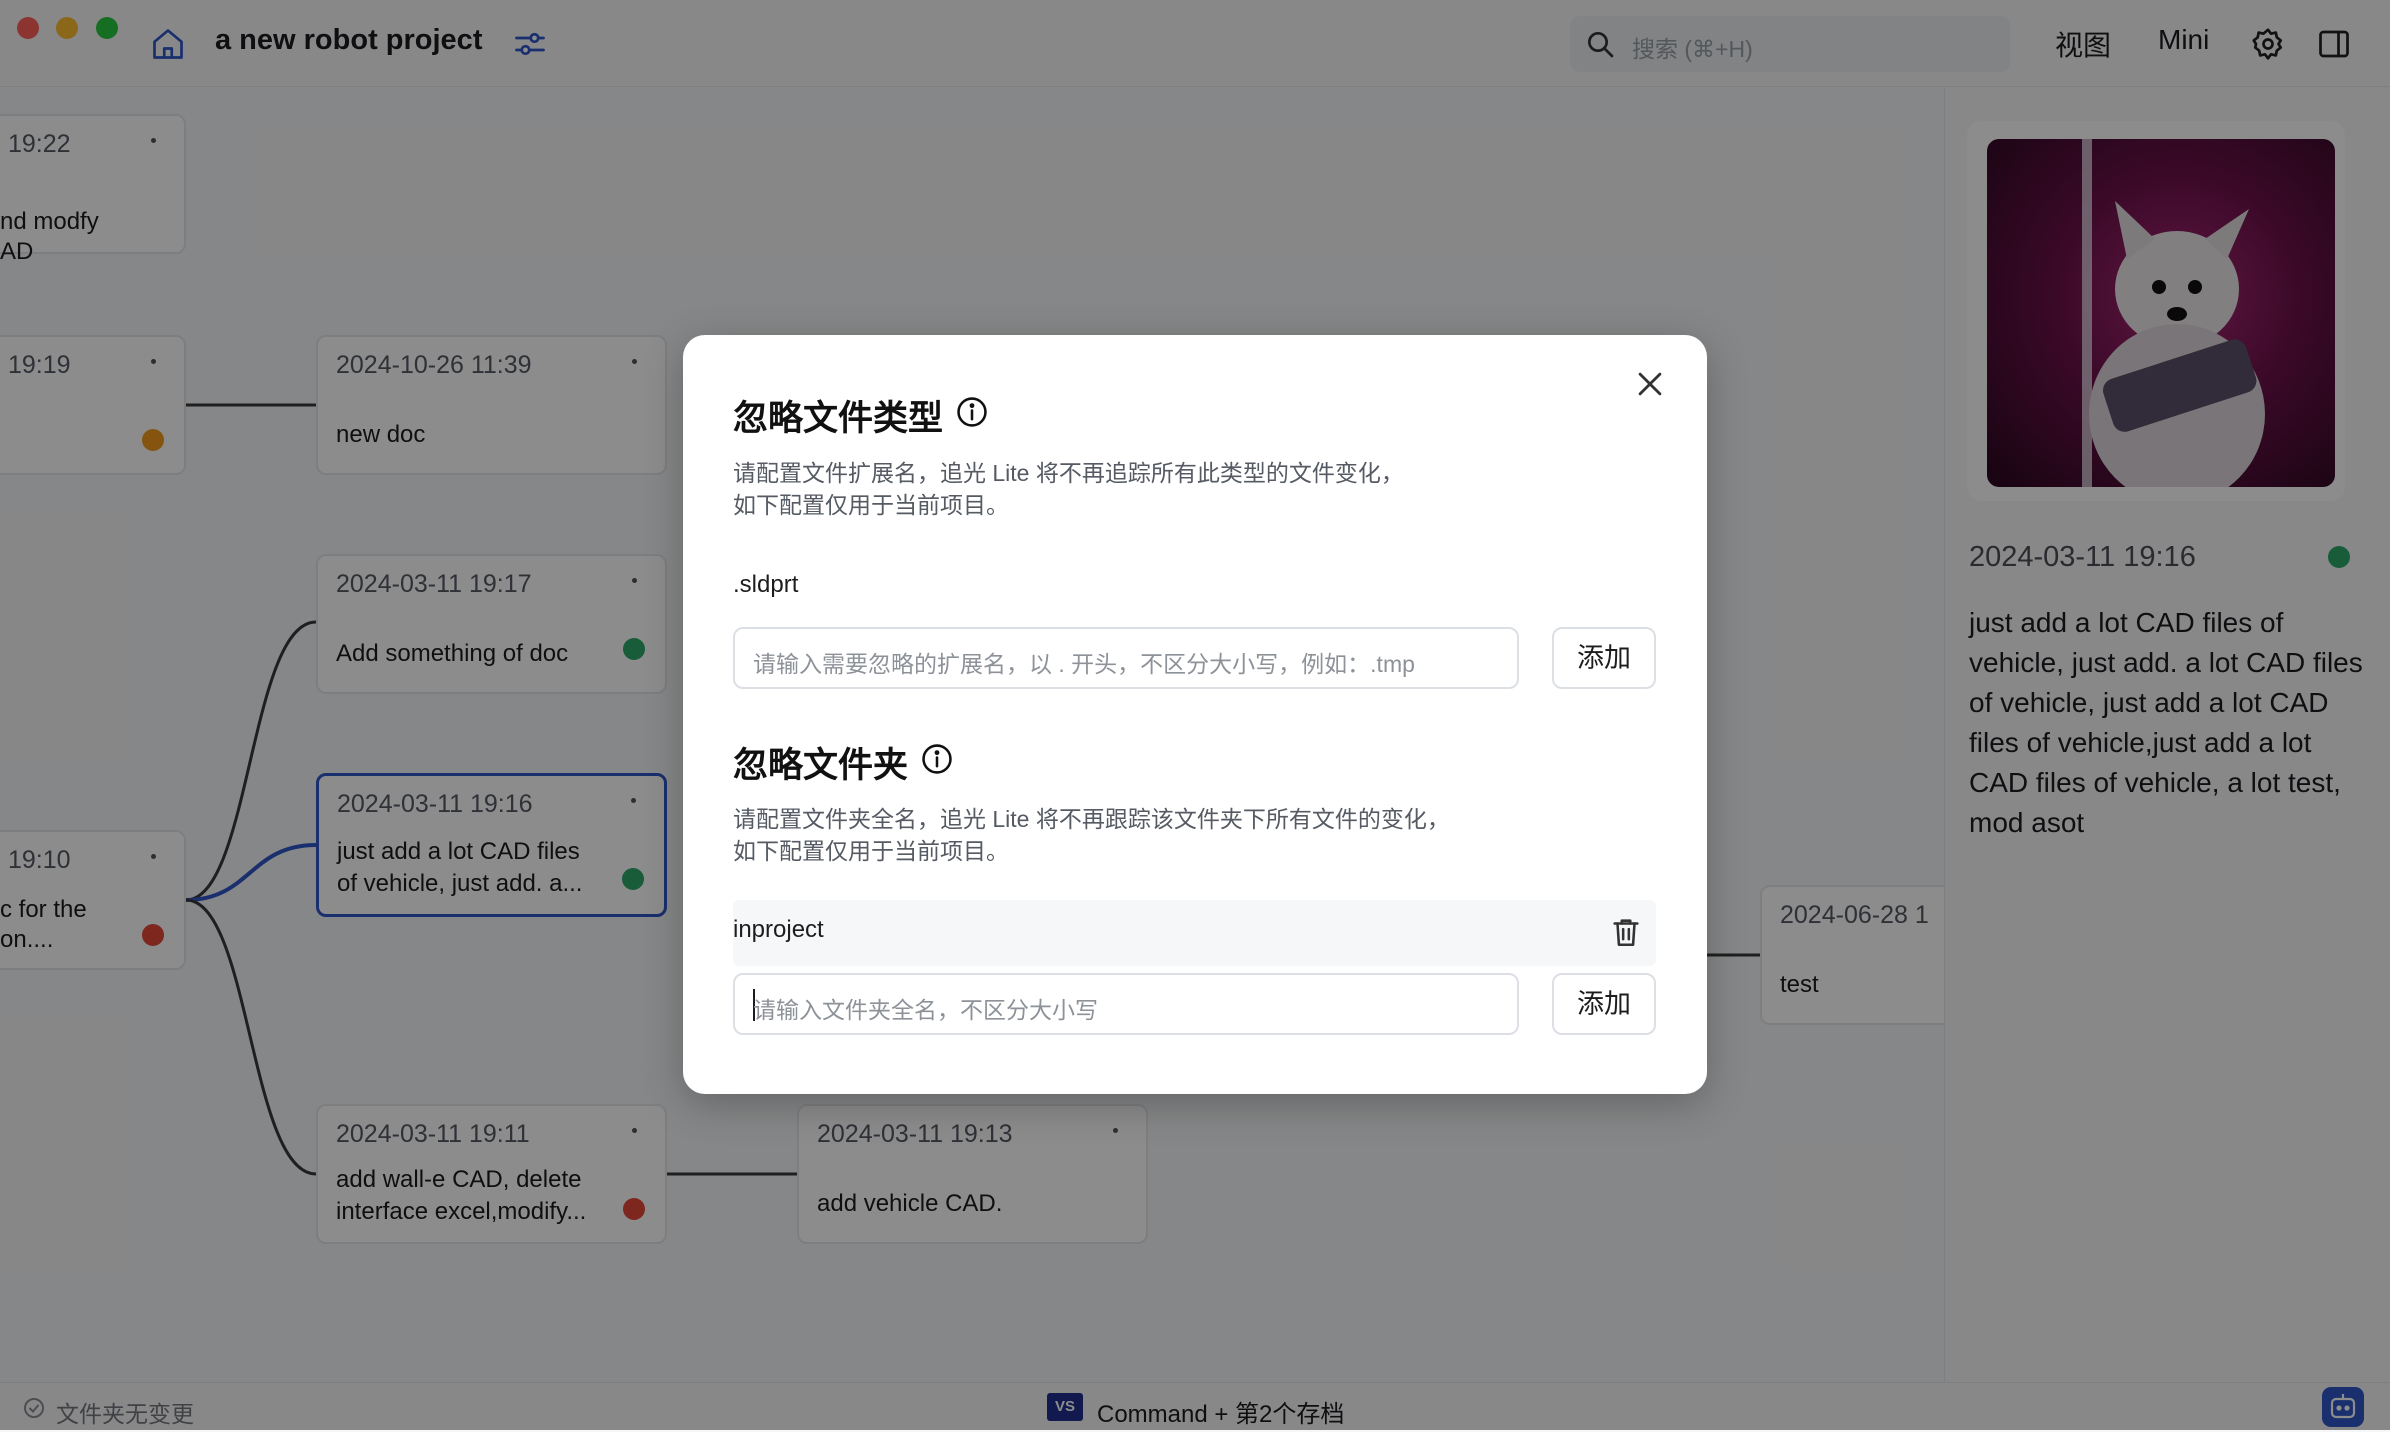  Describe the element at coordinates (1604, 1004) in the screenshot. I see `add-folder-button: 添加` at that location.